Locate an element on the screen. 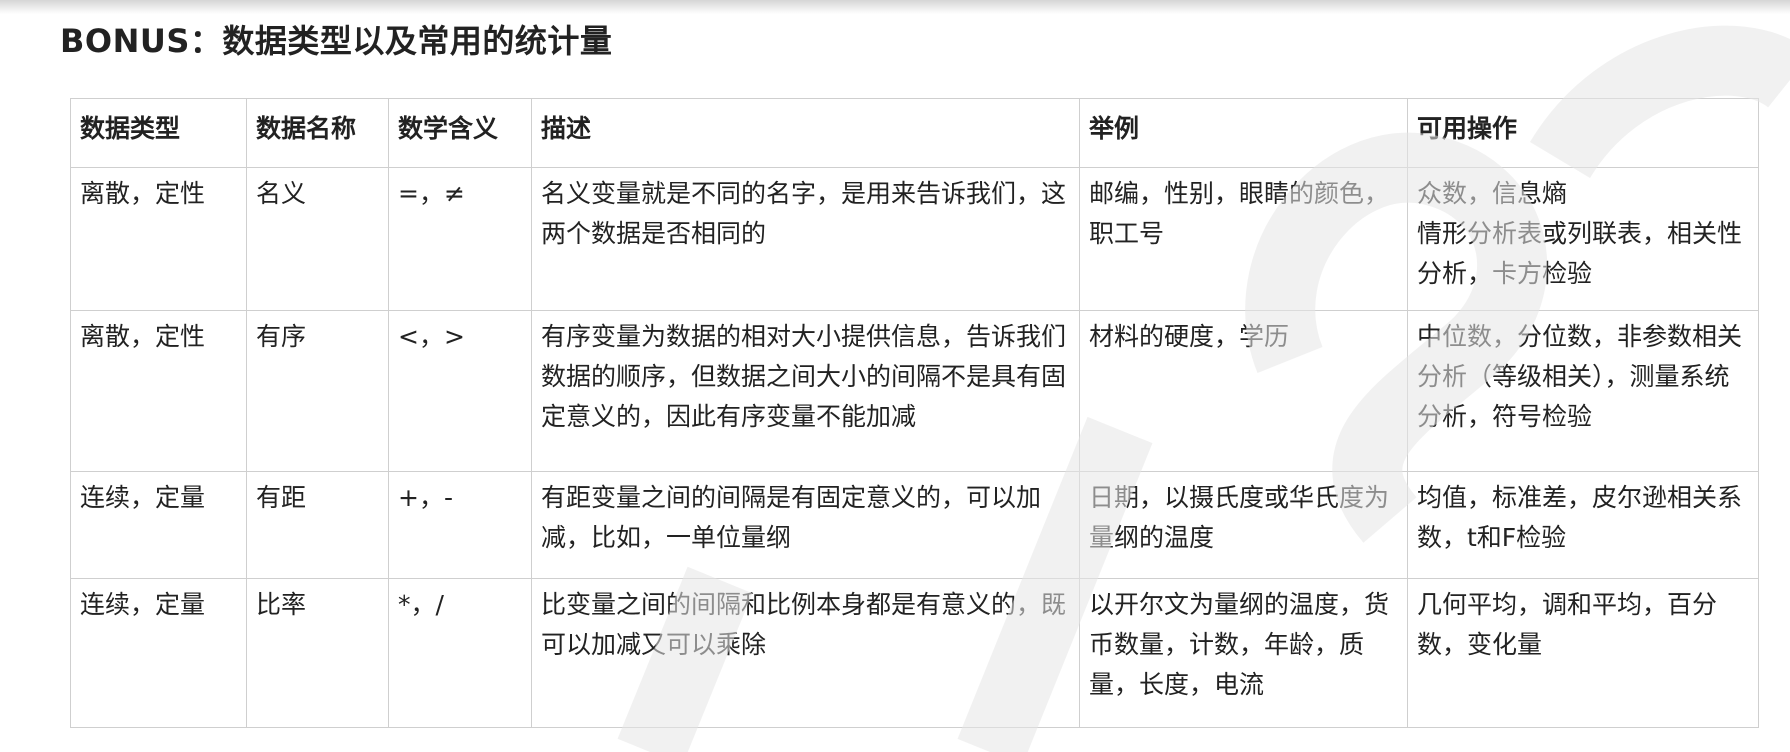 The width and height of the screenshot is (1790, 752). operations-line: 几何平均，调和平均，百分数，变化量 is located at coordinates (1567, 624).